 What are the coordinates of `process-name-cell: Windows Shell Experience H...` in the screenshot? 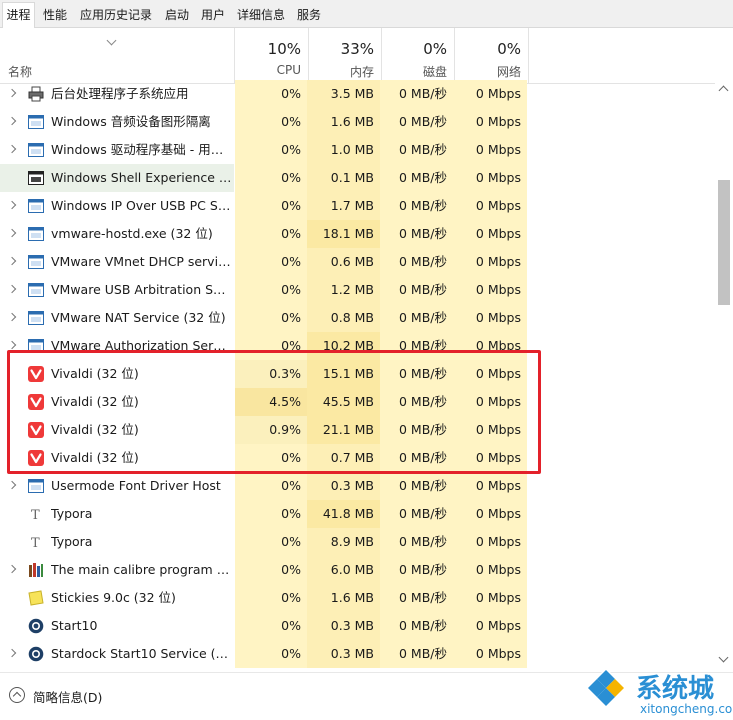 It's located at (117, 178).